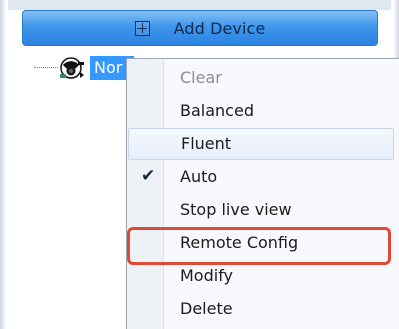 The height and width of the screenshot is (329, 399). I want to click on checkmark-icon: ✔, so click(148, 176).